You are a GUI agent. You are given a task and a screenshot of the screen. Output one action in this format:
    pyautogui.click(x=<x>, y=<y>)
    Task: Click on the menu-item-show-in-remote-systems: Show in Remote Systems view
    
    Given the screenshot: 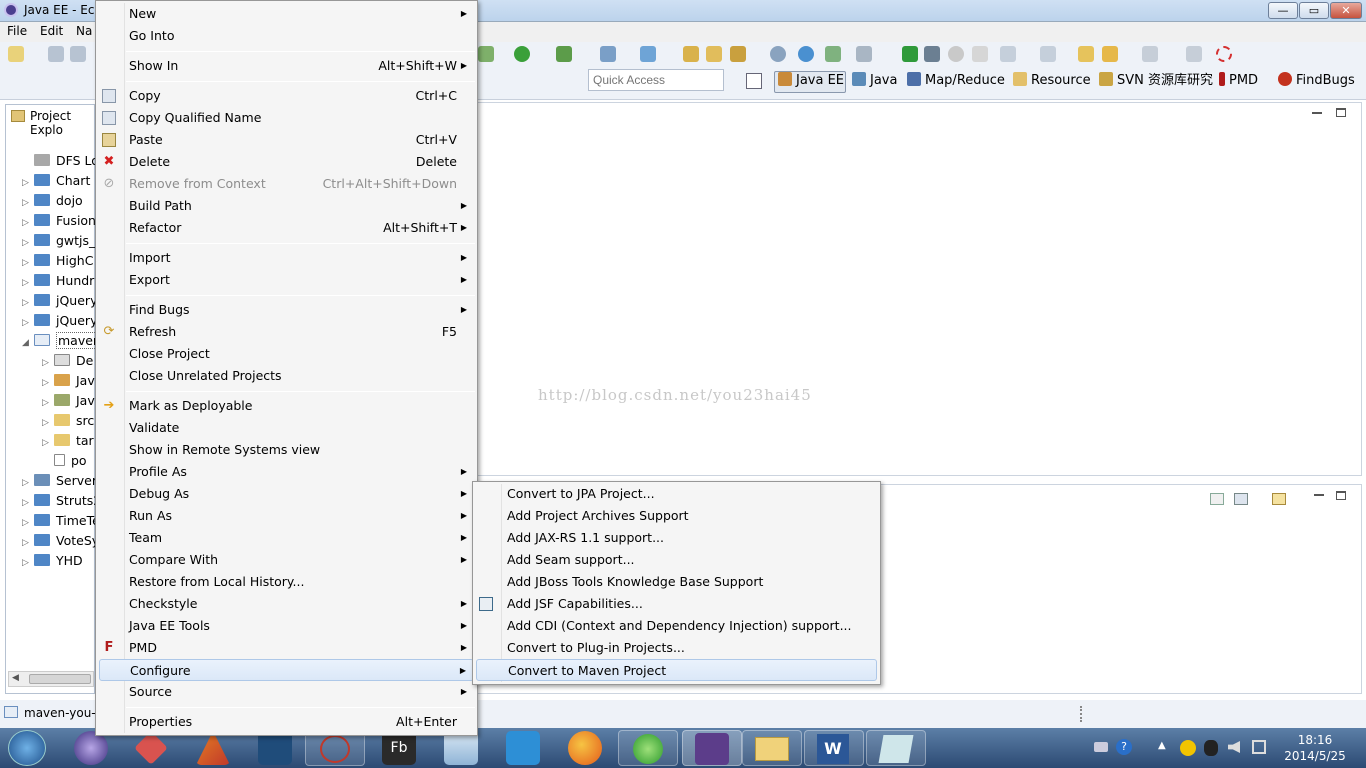 What is the action you would take?
    pyautogui.click(x=286, y=450)
    